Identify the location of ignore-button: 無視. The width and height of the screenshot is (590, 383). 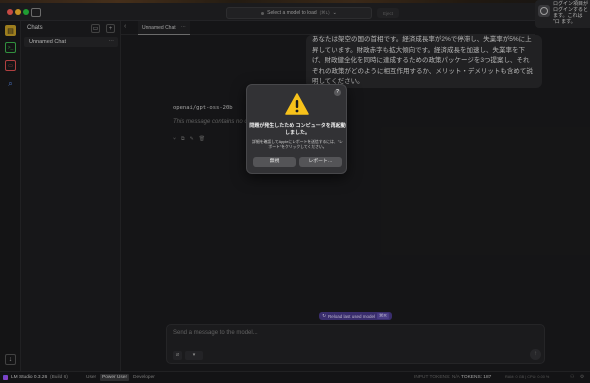
(274, 162).